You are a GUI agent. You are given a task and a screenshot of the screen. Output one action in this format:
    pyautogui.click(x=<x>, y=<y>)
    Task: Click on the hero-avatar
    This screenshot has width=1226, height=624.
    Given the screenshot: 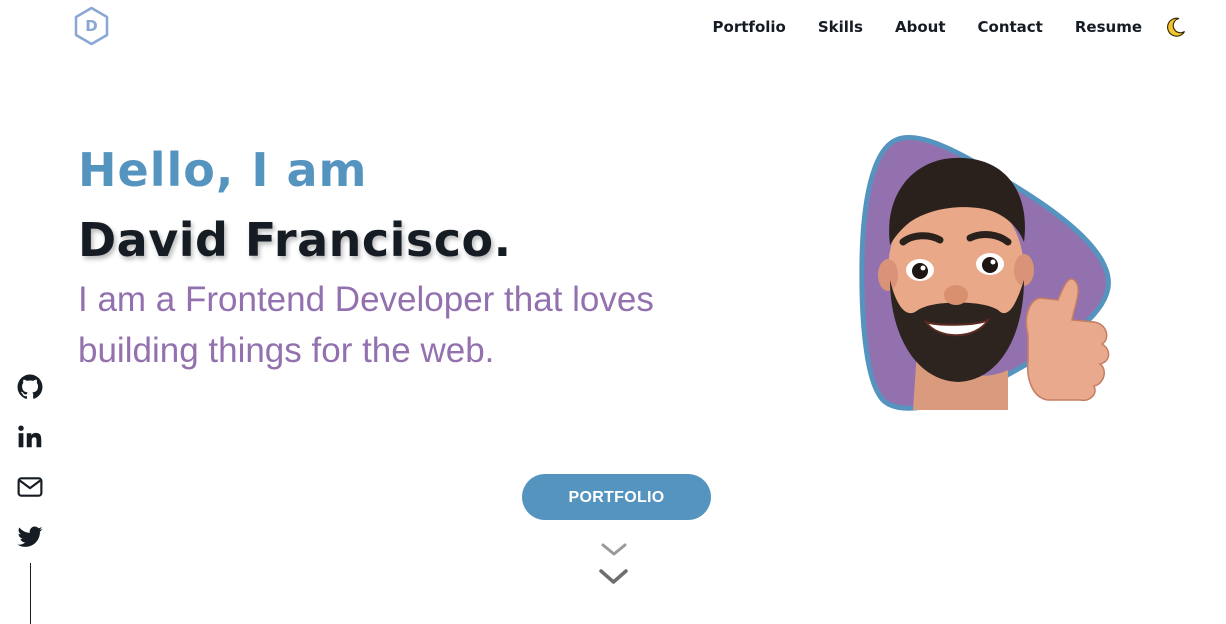 What is the action you would take?
    pyautogui.click(x=988, y=272)
    